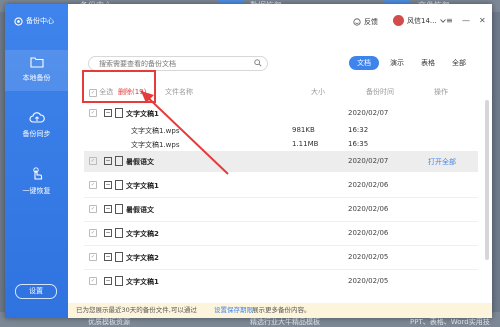  I want to click on tab-all: 全部, so click(459, 63).